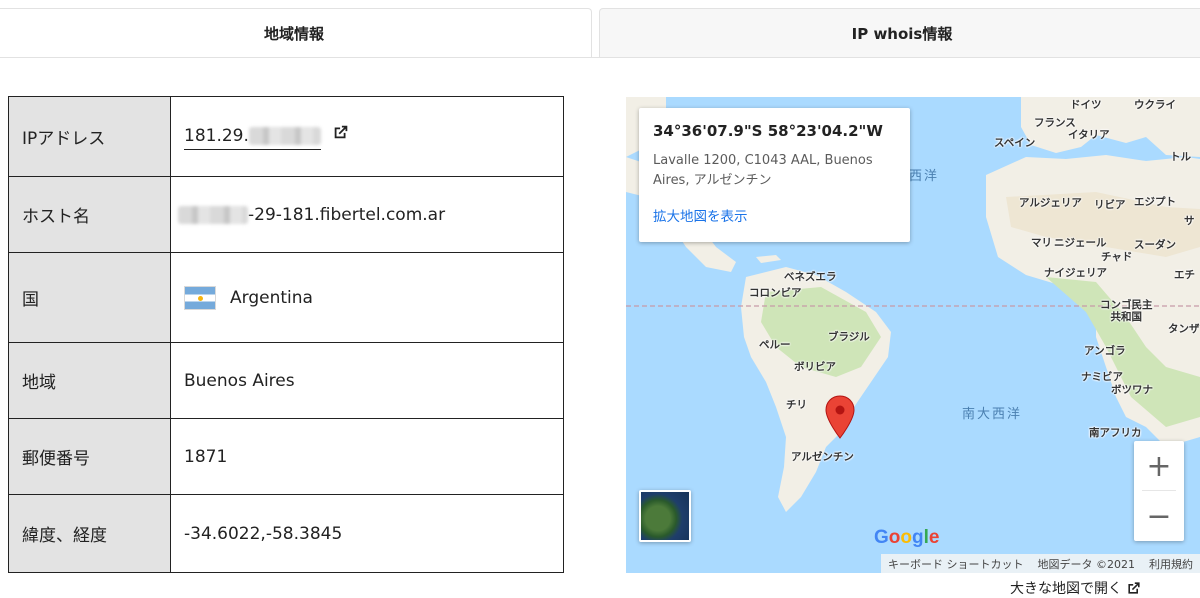 This screenshot has height=598, width=1200. I want to click on keyboard-shortcuts-link: キーボード ショートカット, so click(956, 564).